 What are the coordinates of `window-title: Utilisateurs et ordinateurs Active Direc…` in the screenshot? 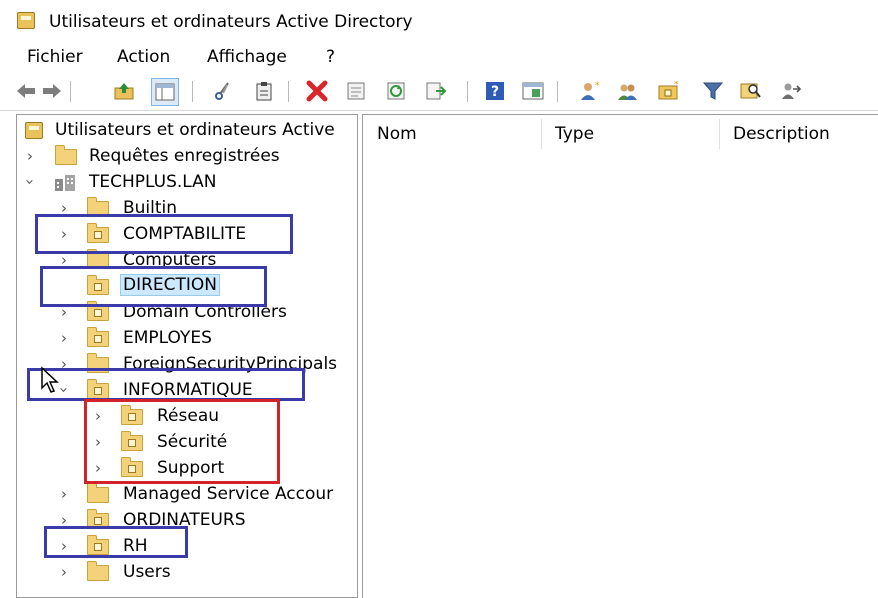 It's located at (231, 22).